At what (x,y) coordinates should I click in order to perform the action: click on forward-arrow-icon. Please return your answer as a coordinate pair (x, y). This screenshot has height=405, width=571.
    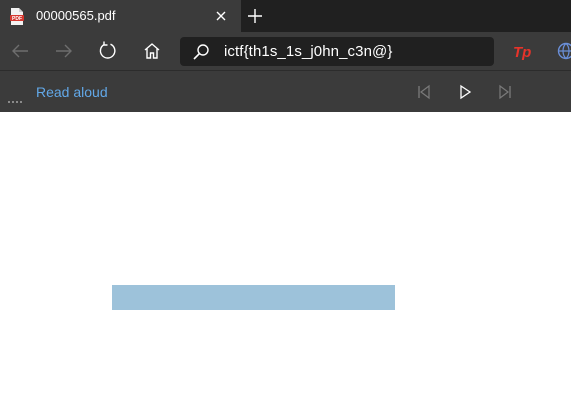
    Looking at the image, I should click on (64, 51).